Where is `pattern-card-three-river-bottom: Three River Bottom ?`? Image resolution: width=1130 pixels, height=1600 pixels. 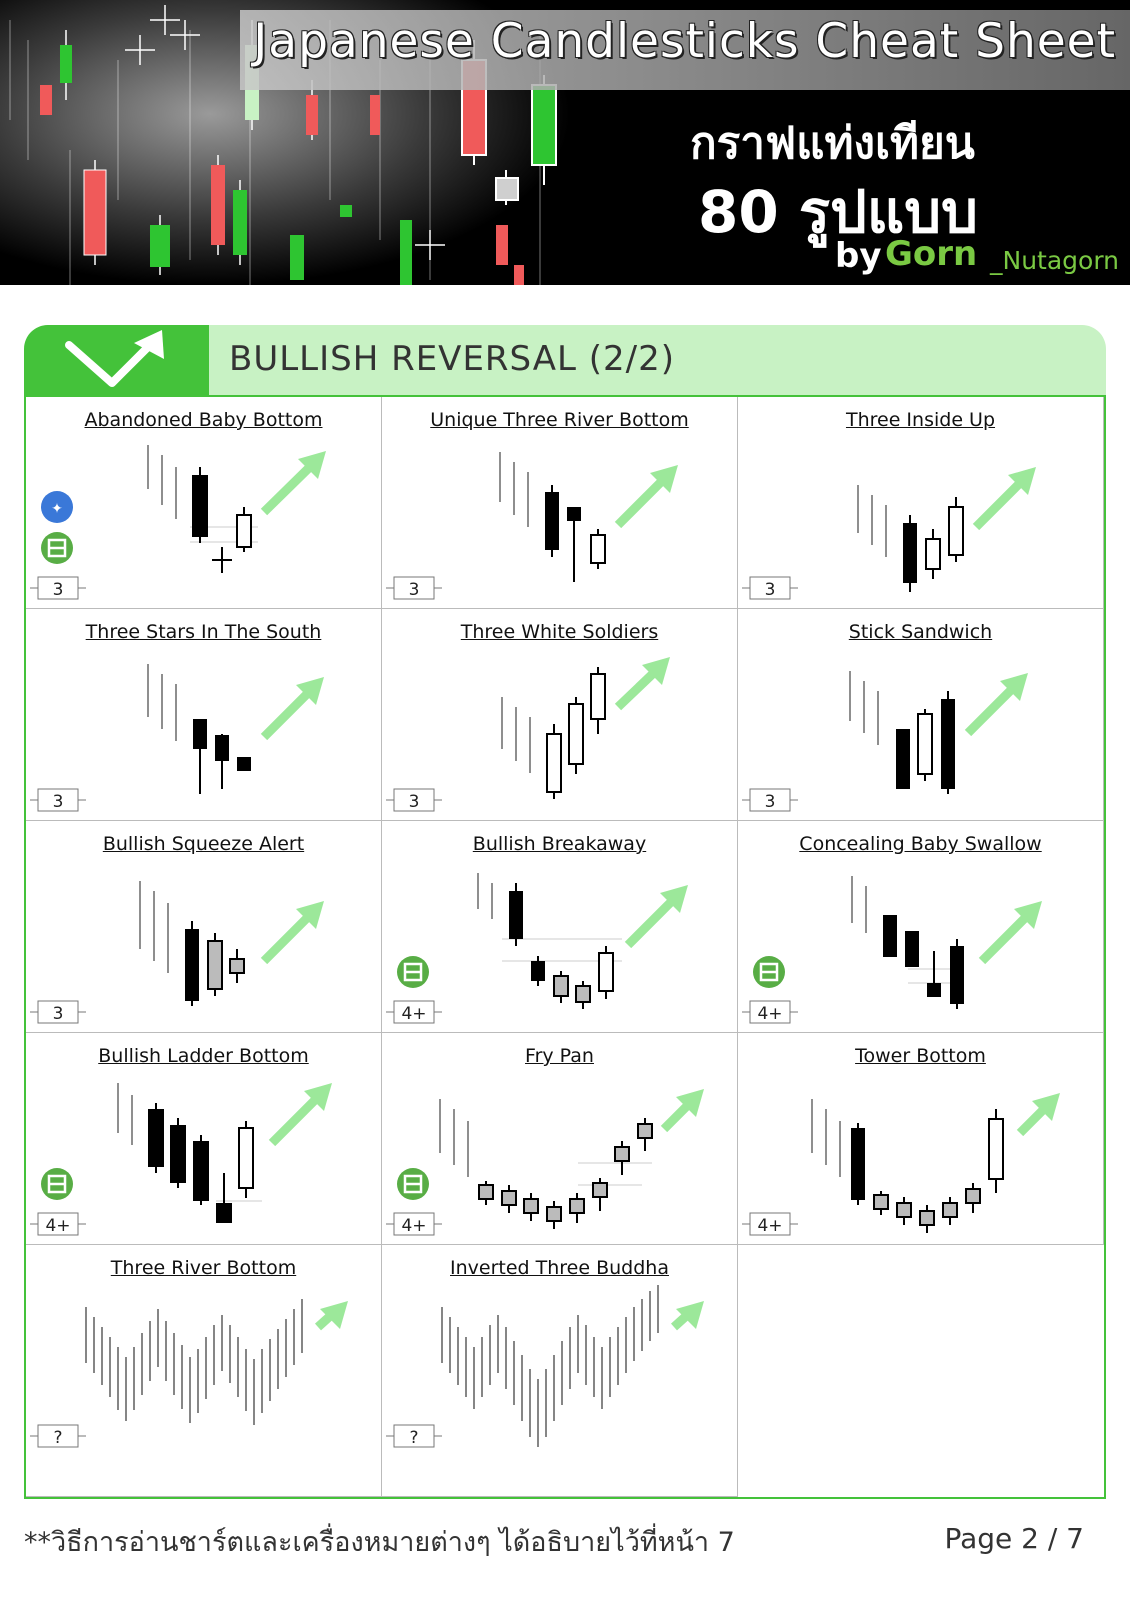 pattern-card-three-river-bottom: Three River Bottom ? is located at coordinates (204, 1371).